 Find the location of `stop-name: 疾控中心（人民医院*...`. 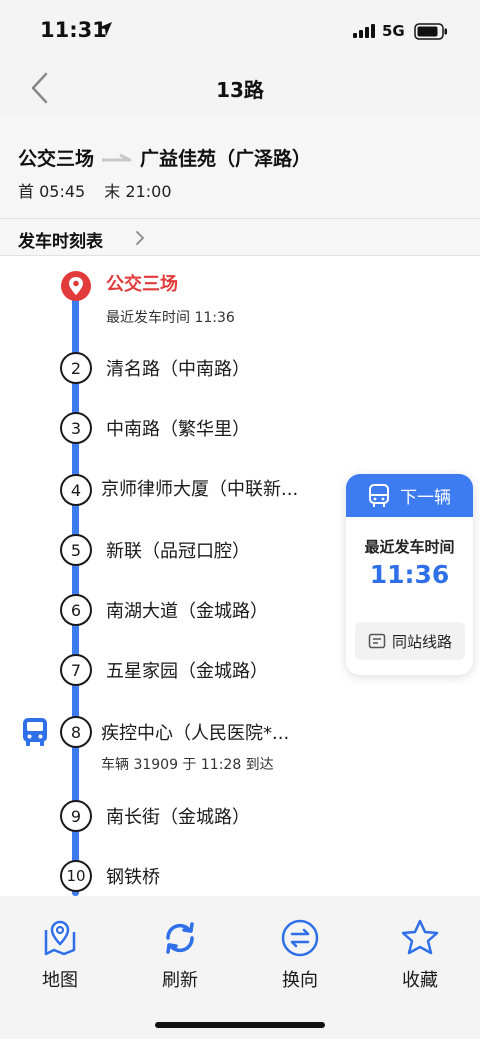

stop-name: 疾控中心（人民医院*... is located at coordinates (195, 733).